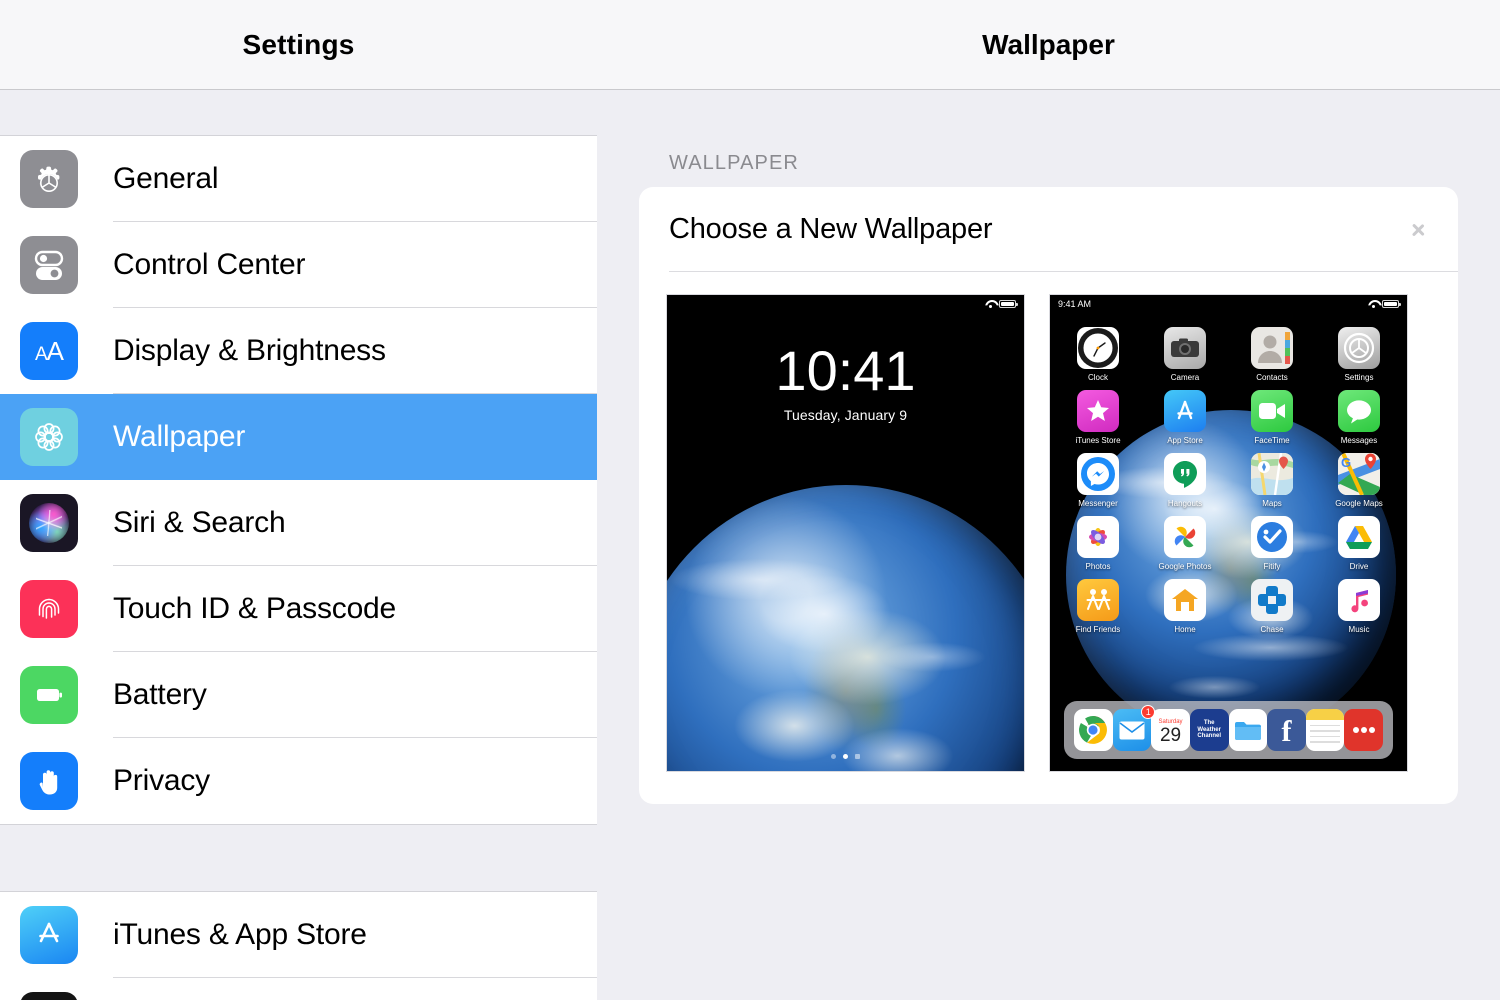  Describe the element at coordinates (298, 695) in the screenshot. I see `sidebar-item-battery: Battery` at that location.